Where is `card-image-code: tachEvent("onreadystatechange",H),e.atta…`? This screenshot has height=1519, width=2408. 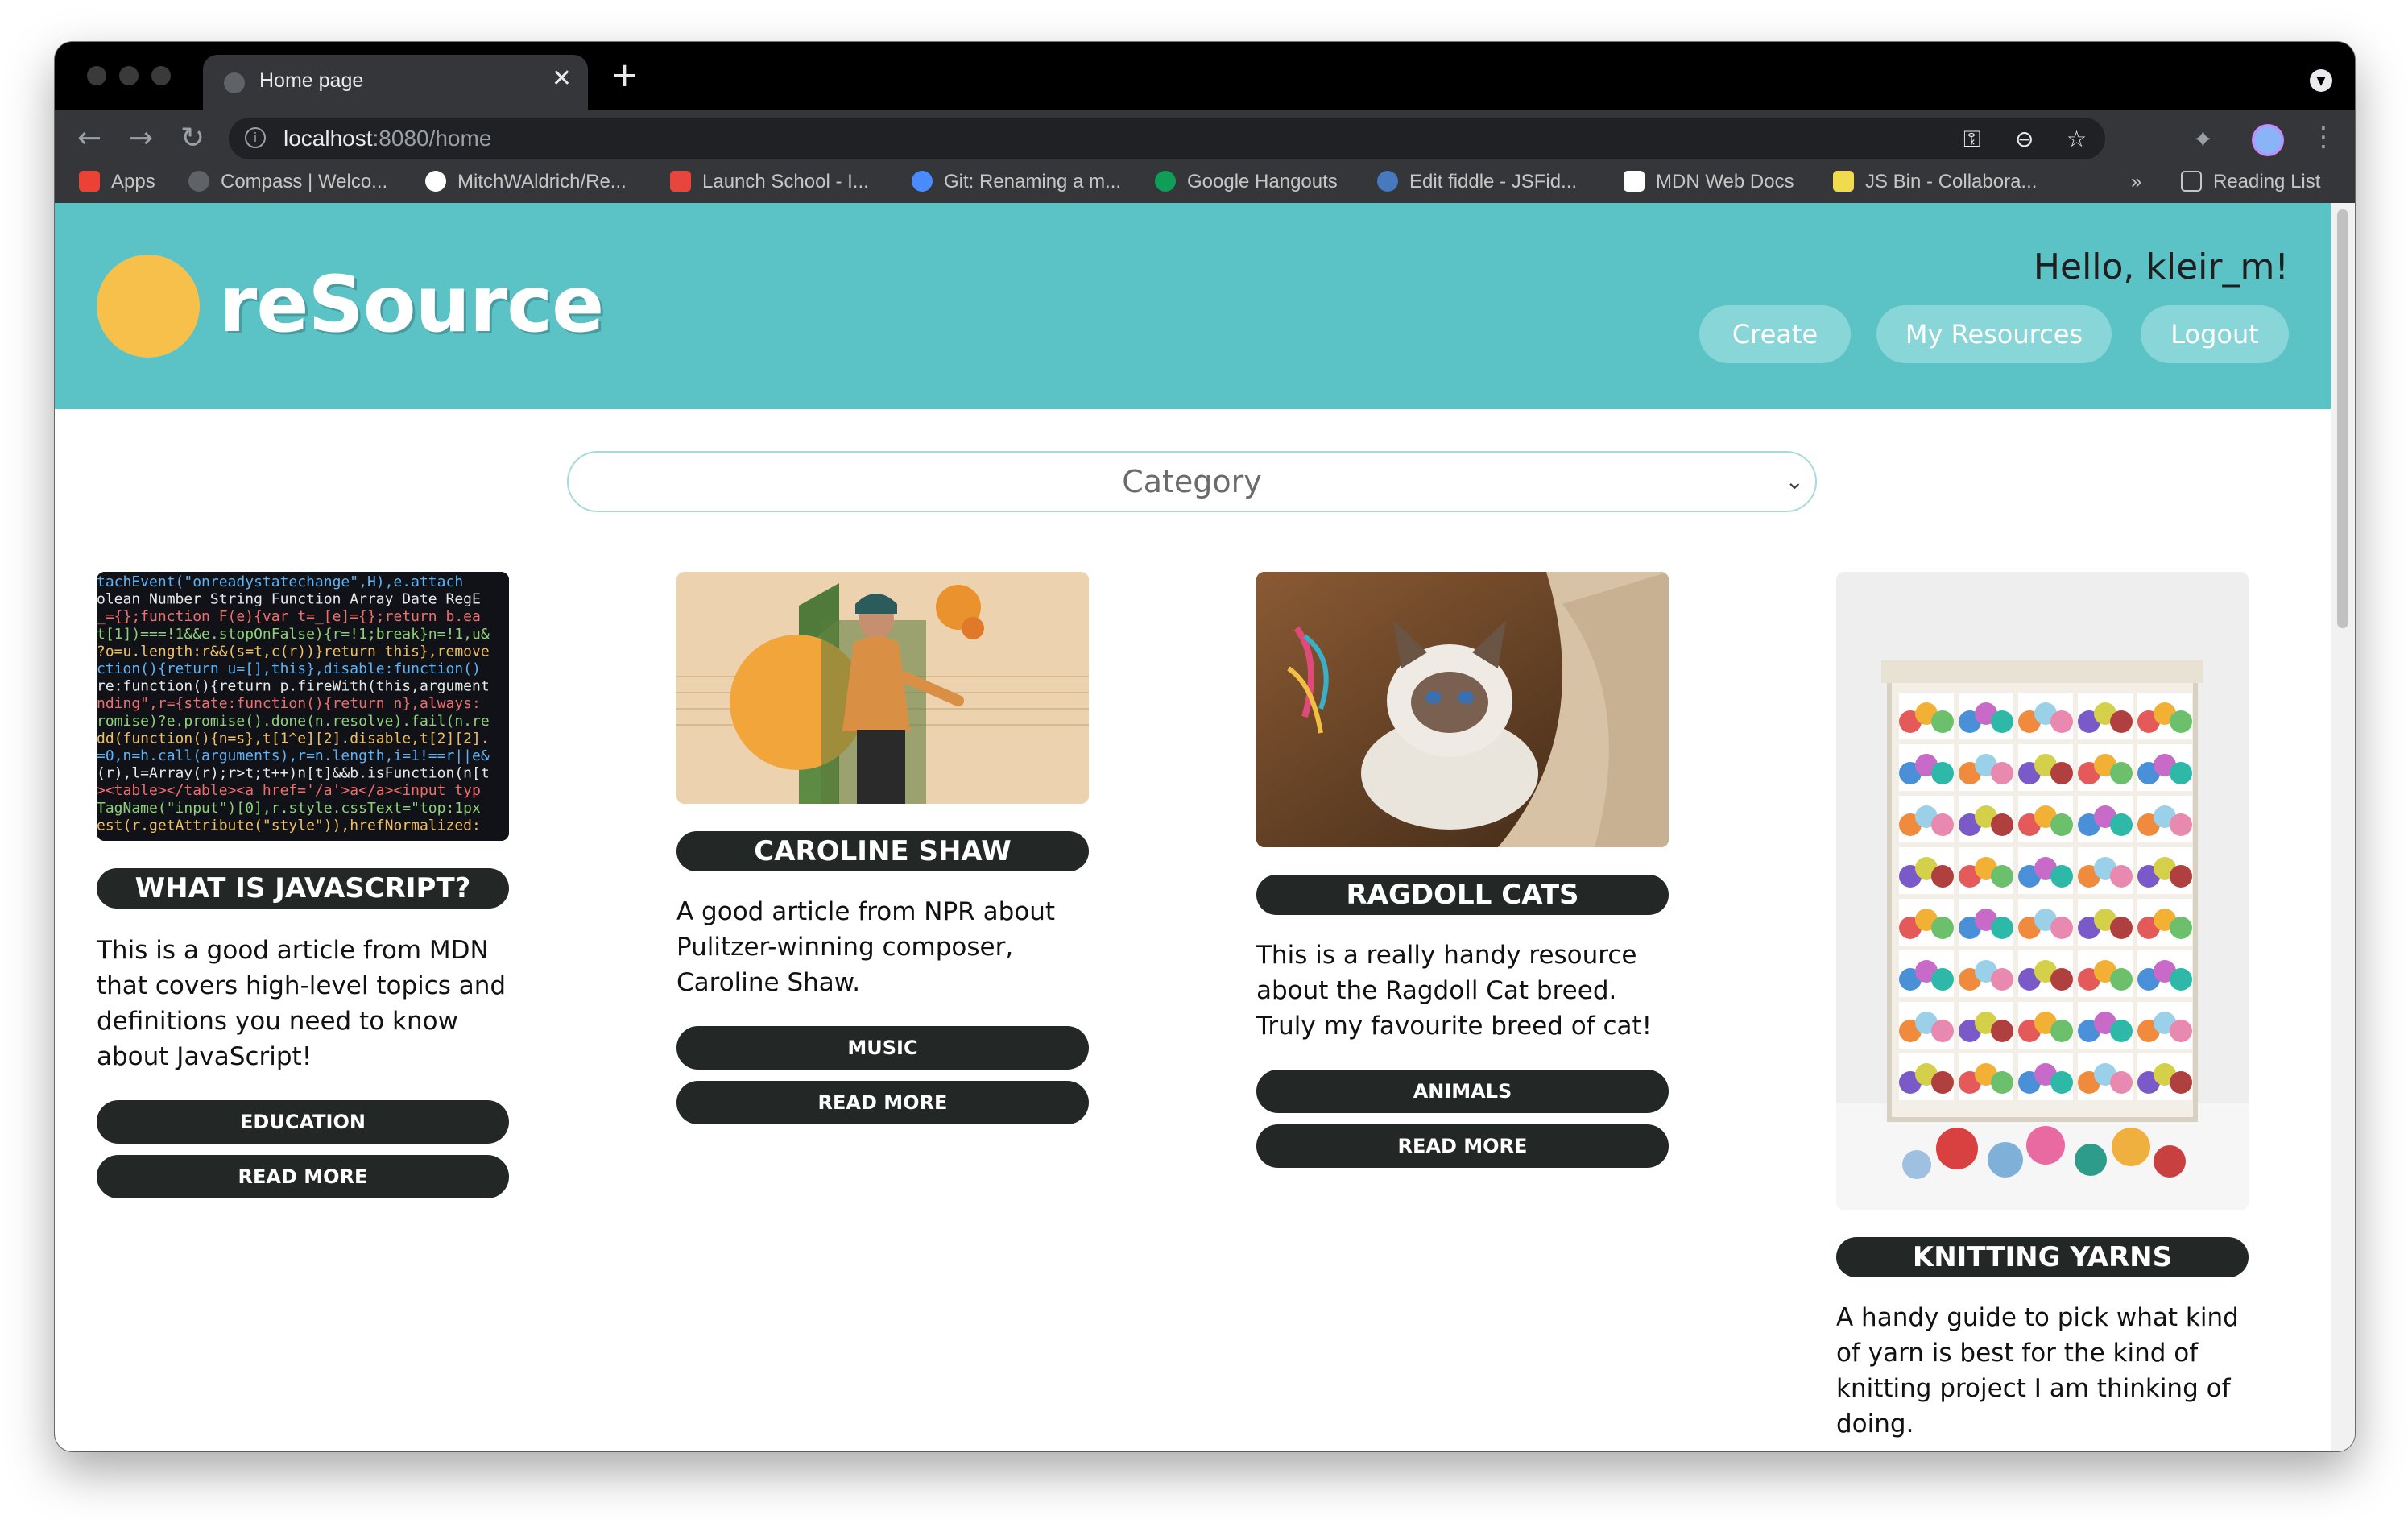 card-image-code: tachEvent("onreadystatechange",H),e.atta… is located at coordinates (303, 706).